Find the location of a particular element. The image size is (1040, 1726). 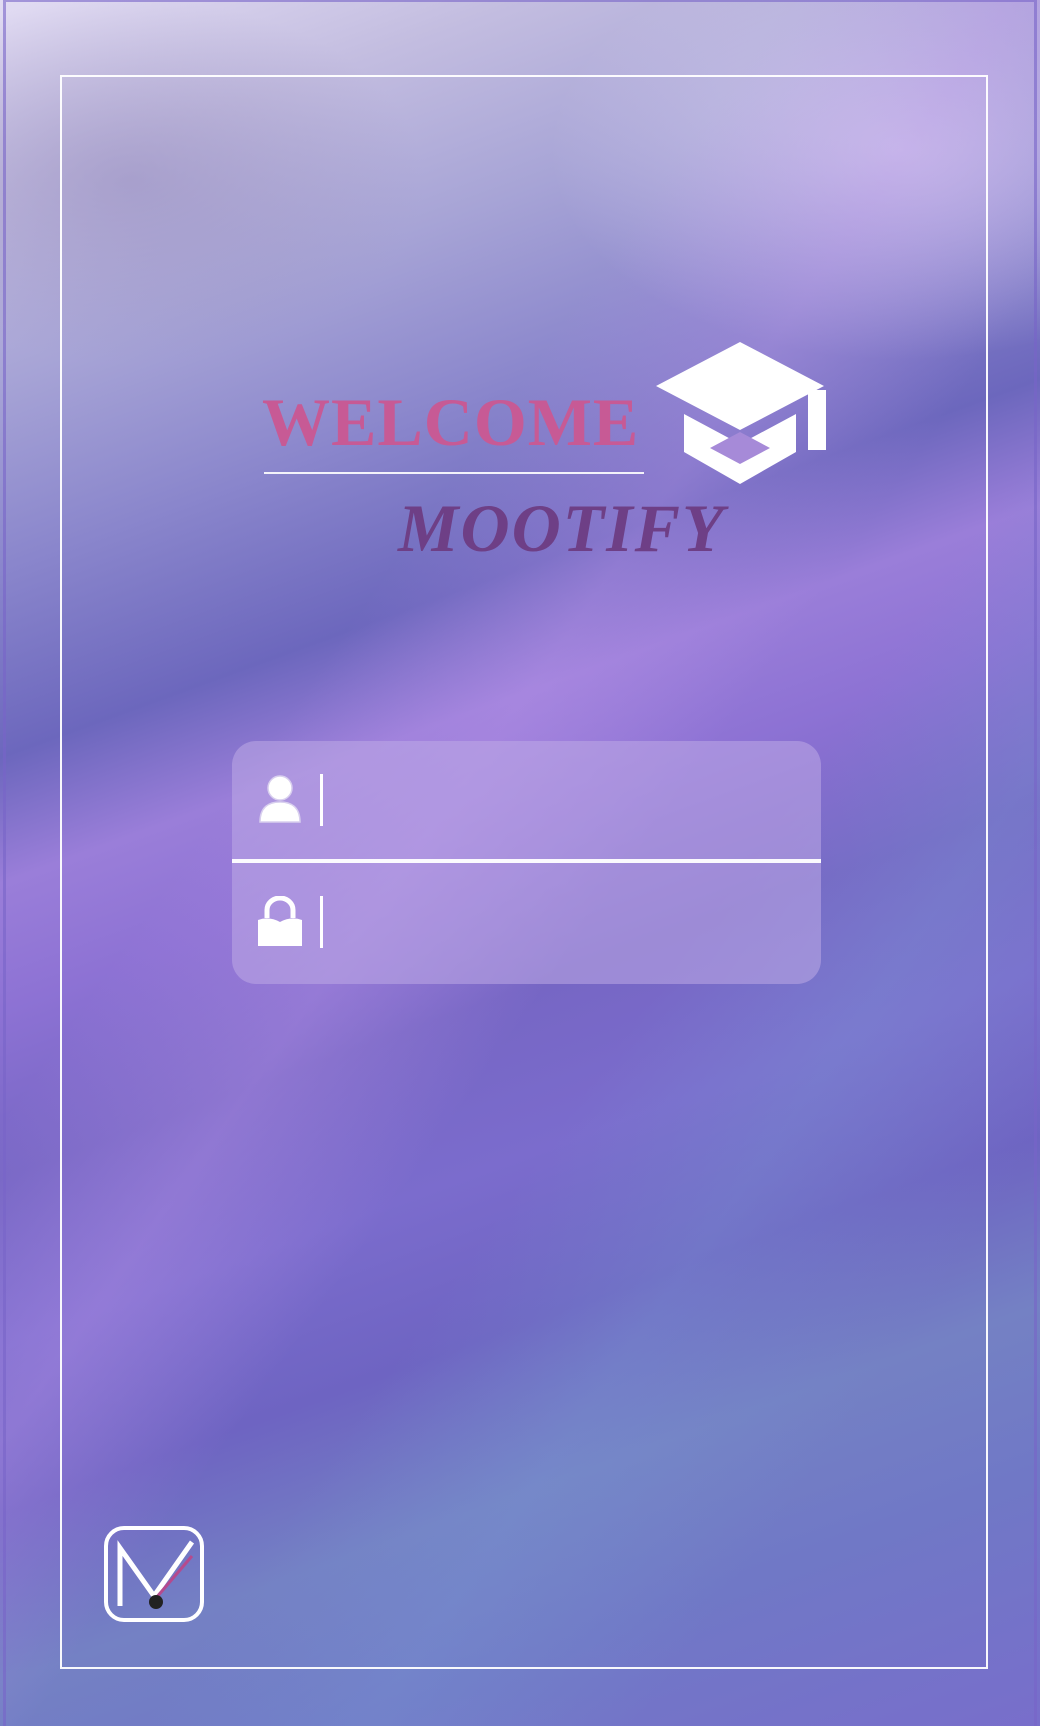

password-caret is located at coordinates (321, 922).